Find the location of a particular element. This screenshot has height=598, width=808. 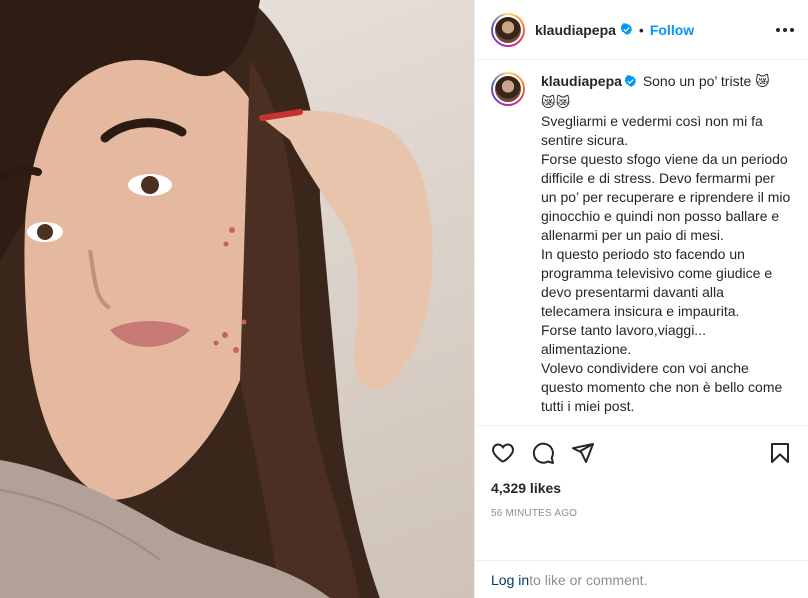

username-link: klaudiapepa is located at coordinates (575, 30).